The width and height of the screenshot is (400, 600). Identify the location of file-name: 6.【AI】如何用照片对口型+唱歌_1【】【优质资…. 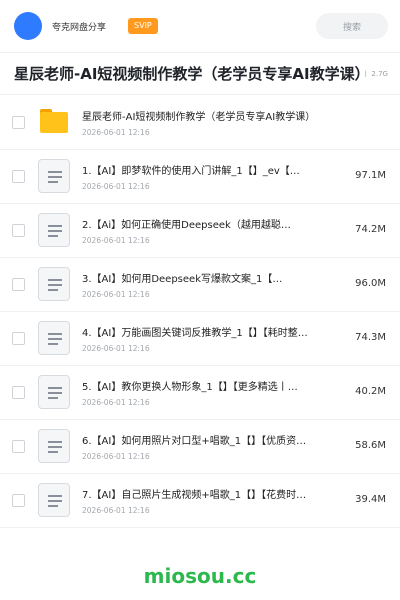
(194, 441).